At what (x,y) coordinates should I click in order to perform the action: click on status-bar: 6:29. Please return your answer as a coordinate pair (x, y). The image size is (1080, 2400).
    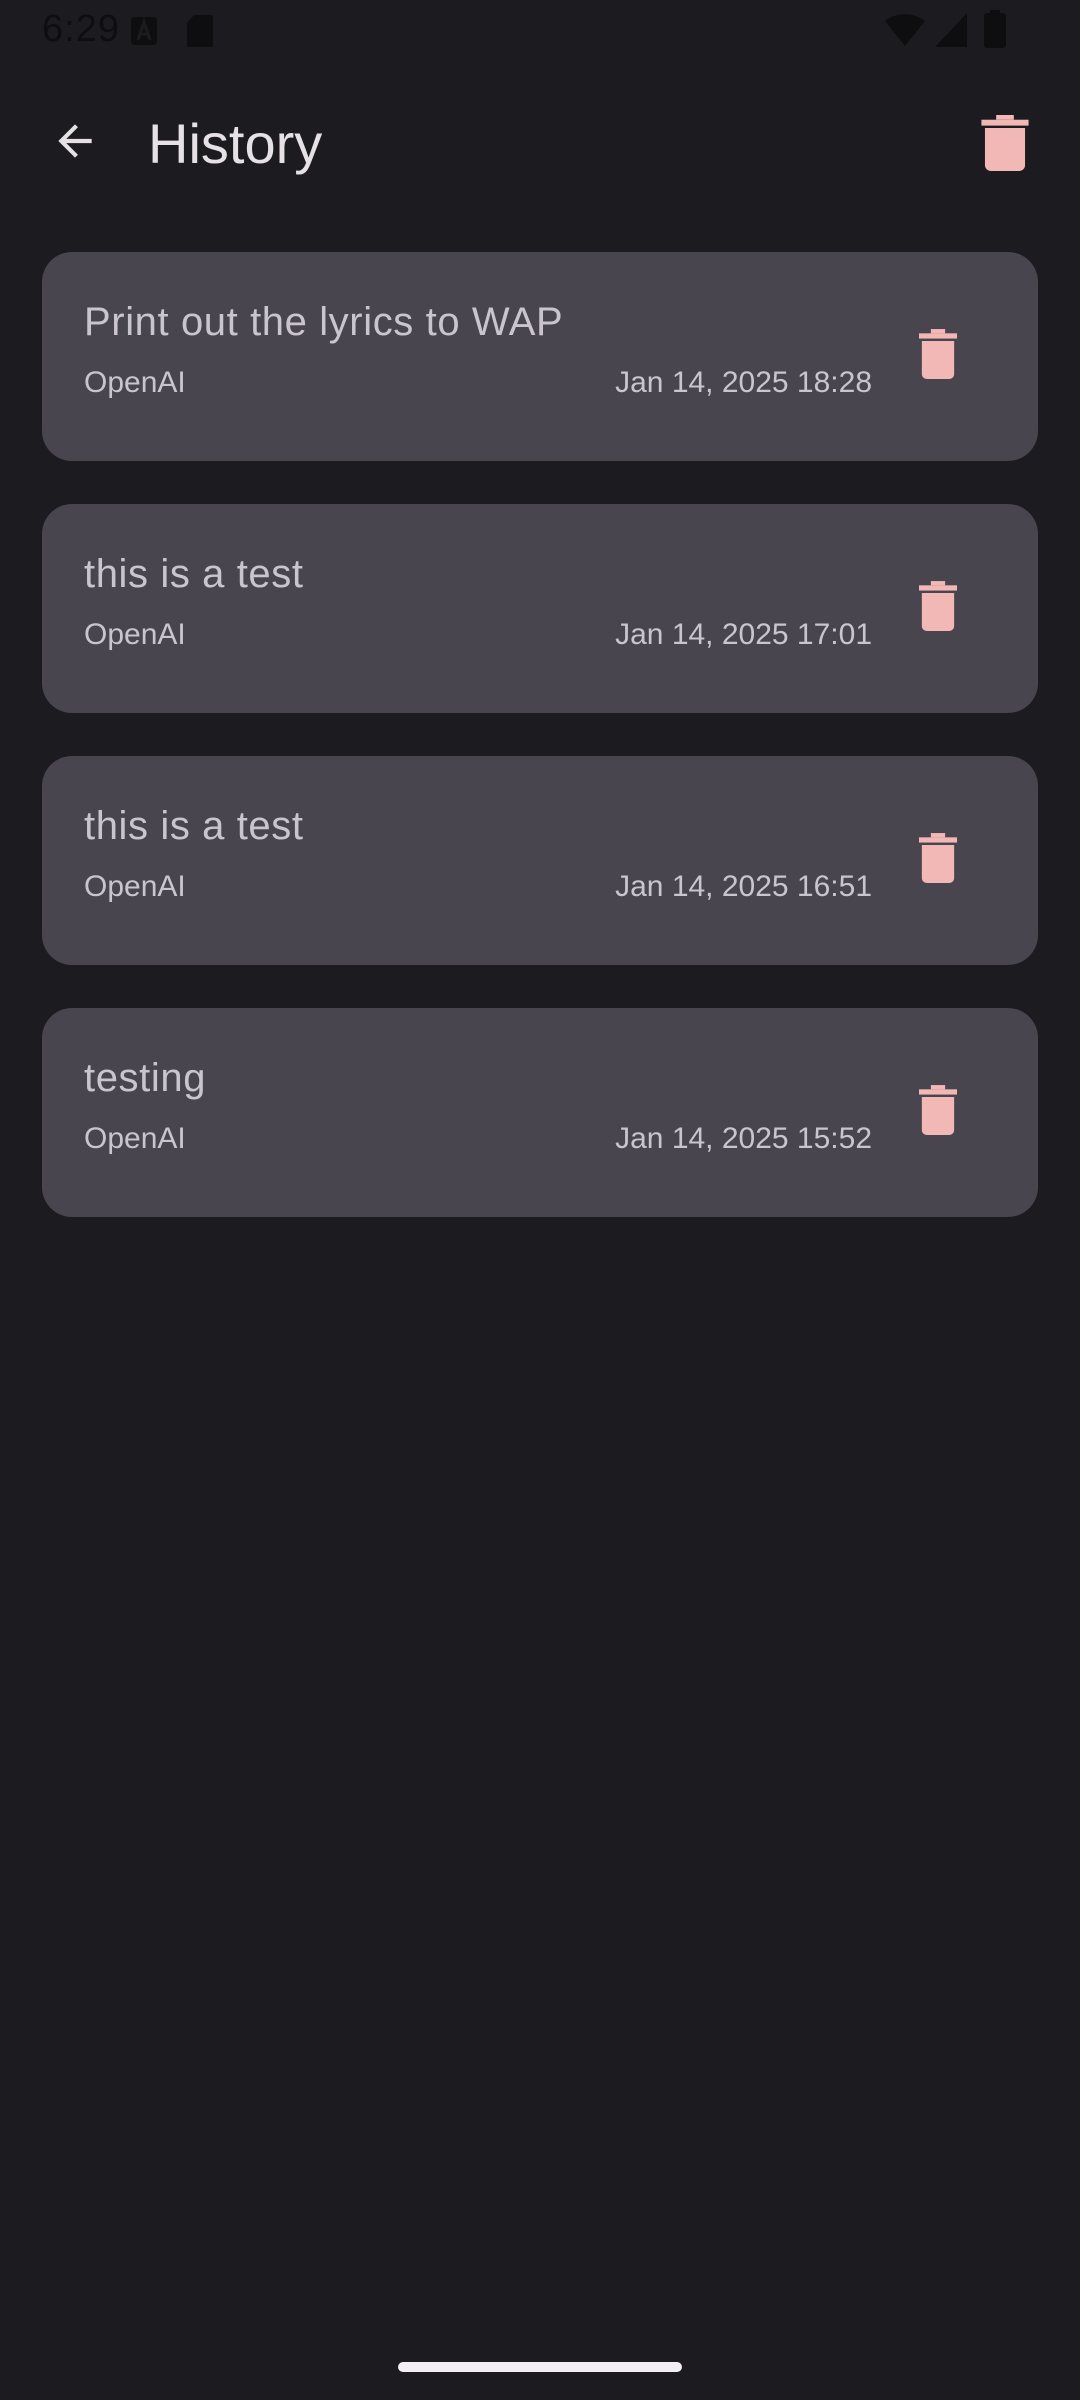
    Looking at the image, I should click on (540, 32).